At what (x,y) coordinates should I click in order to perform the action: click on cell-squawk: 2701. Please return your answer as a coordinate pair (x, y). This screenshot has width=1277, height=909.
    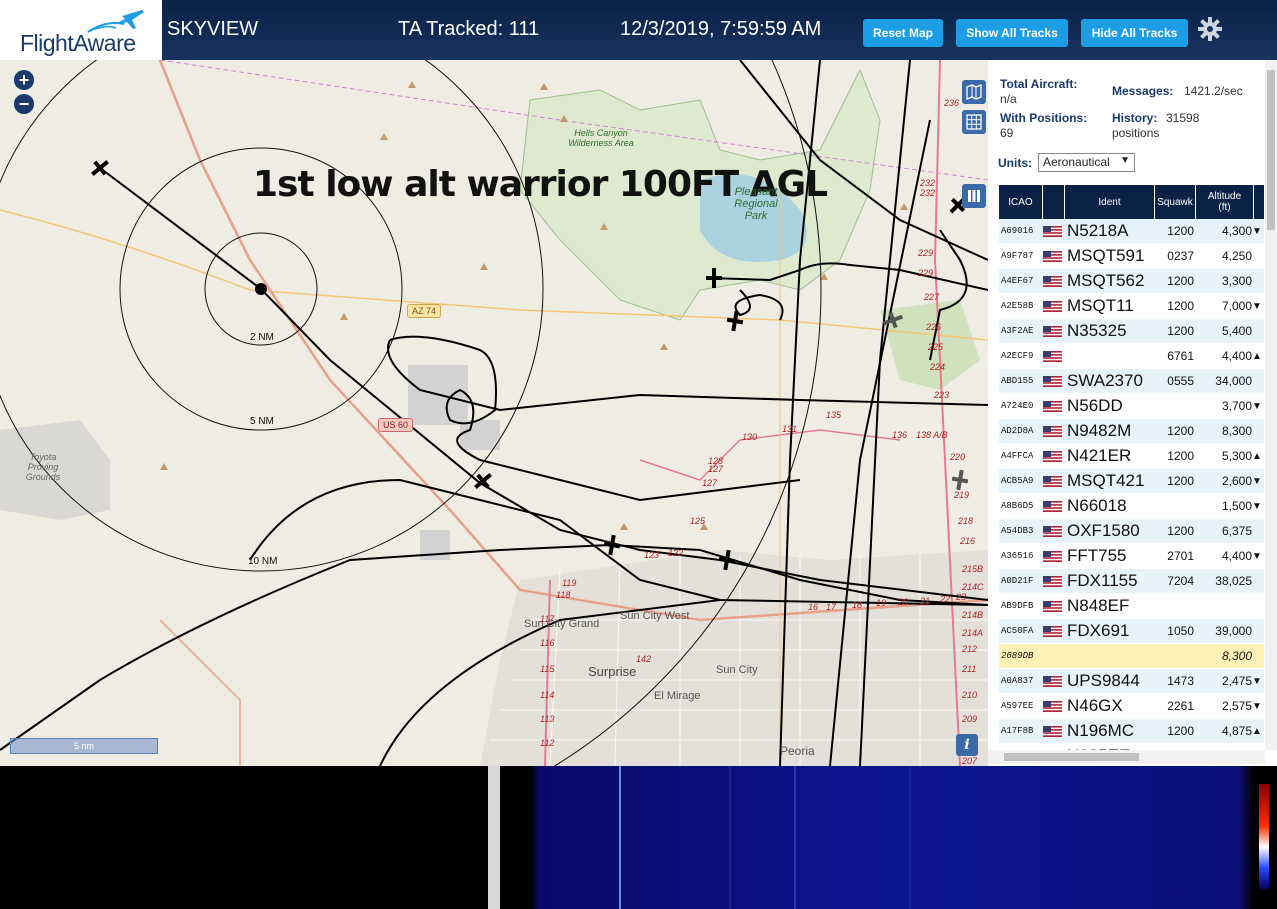
    Looking at the image, I should click on (1180, 556).